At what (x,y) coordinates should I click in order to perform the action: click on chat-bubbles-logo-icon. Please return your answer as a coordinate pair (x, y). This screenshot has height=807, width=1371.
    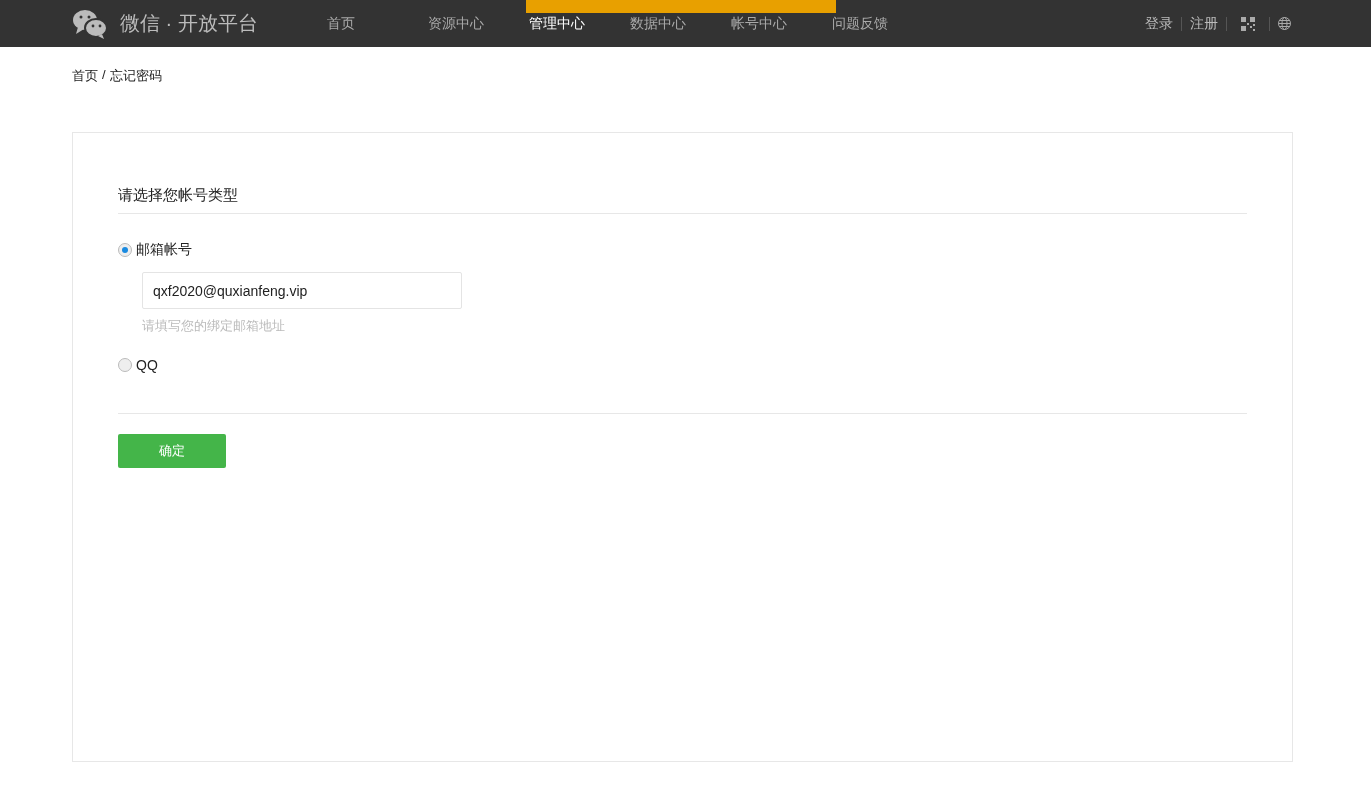
    Looking at the image, I should click on (90, 23).